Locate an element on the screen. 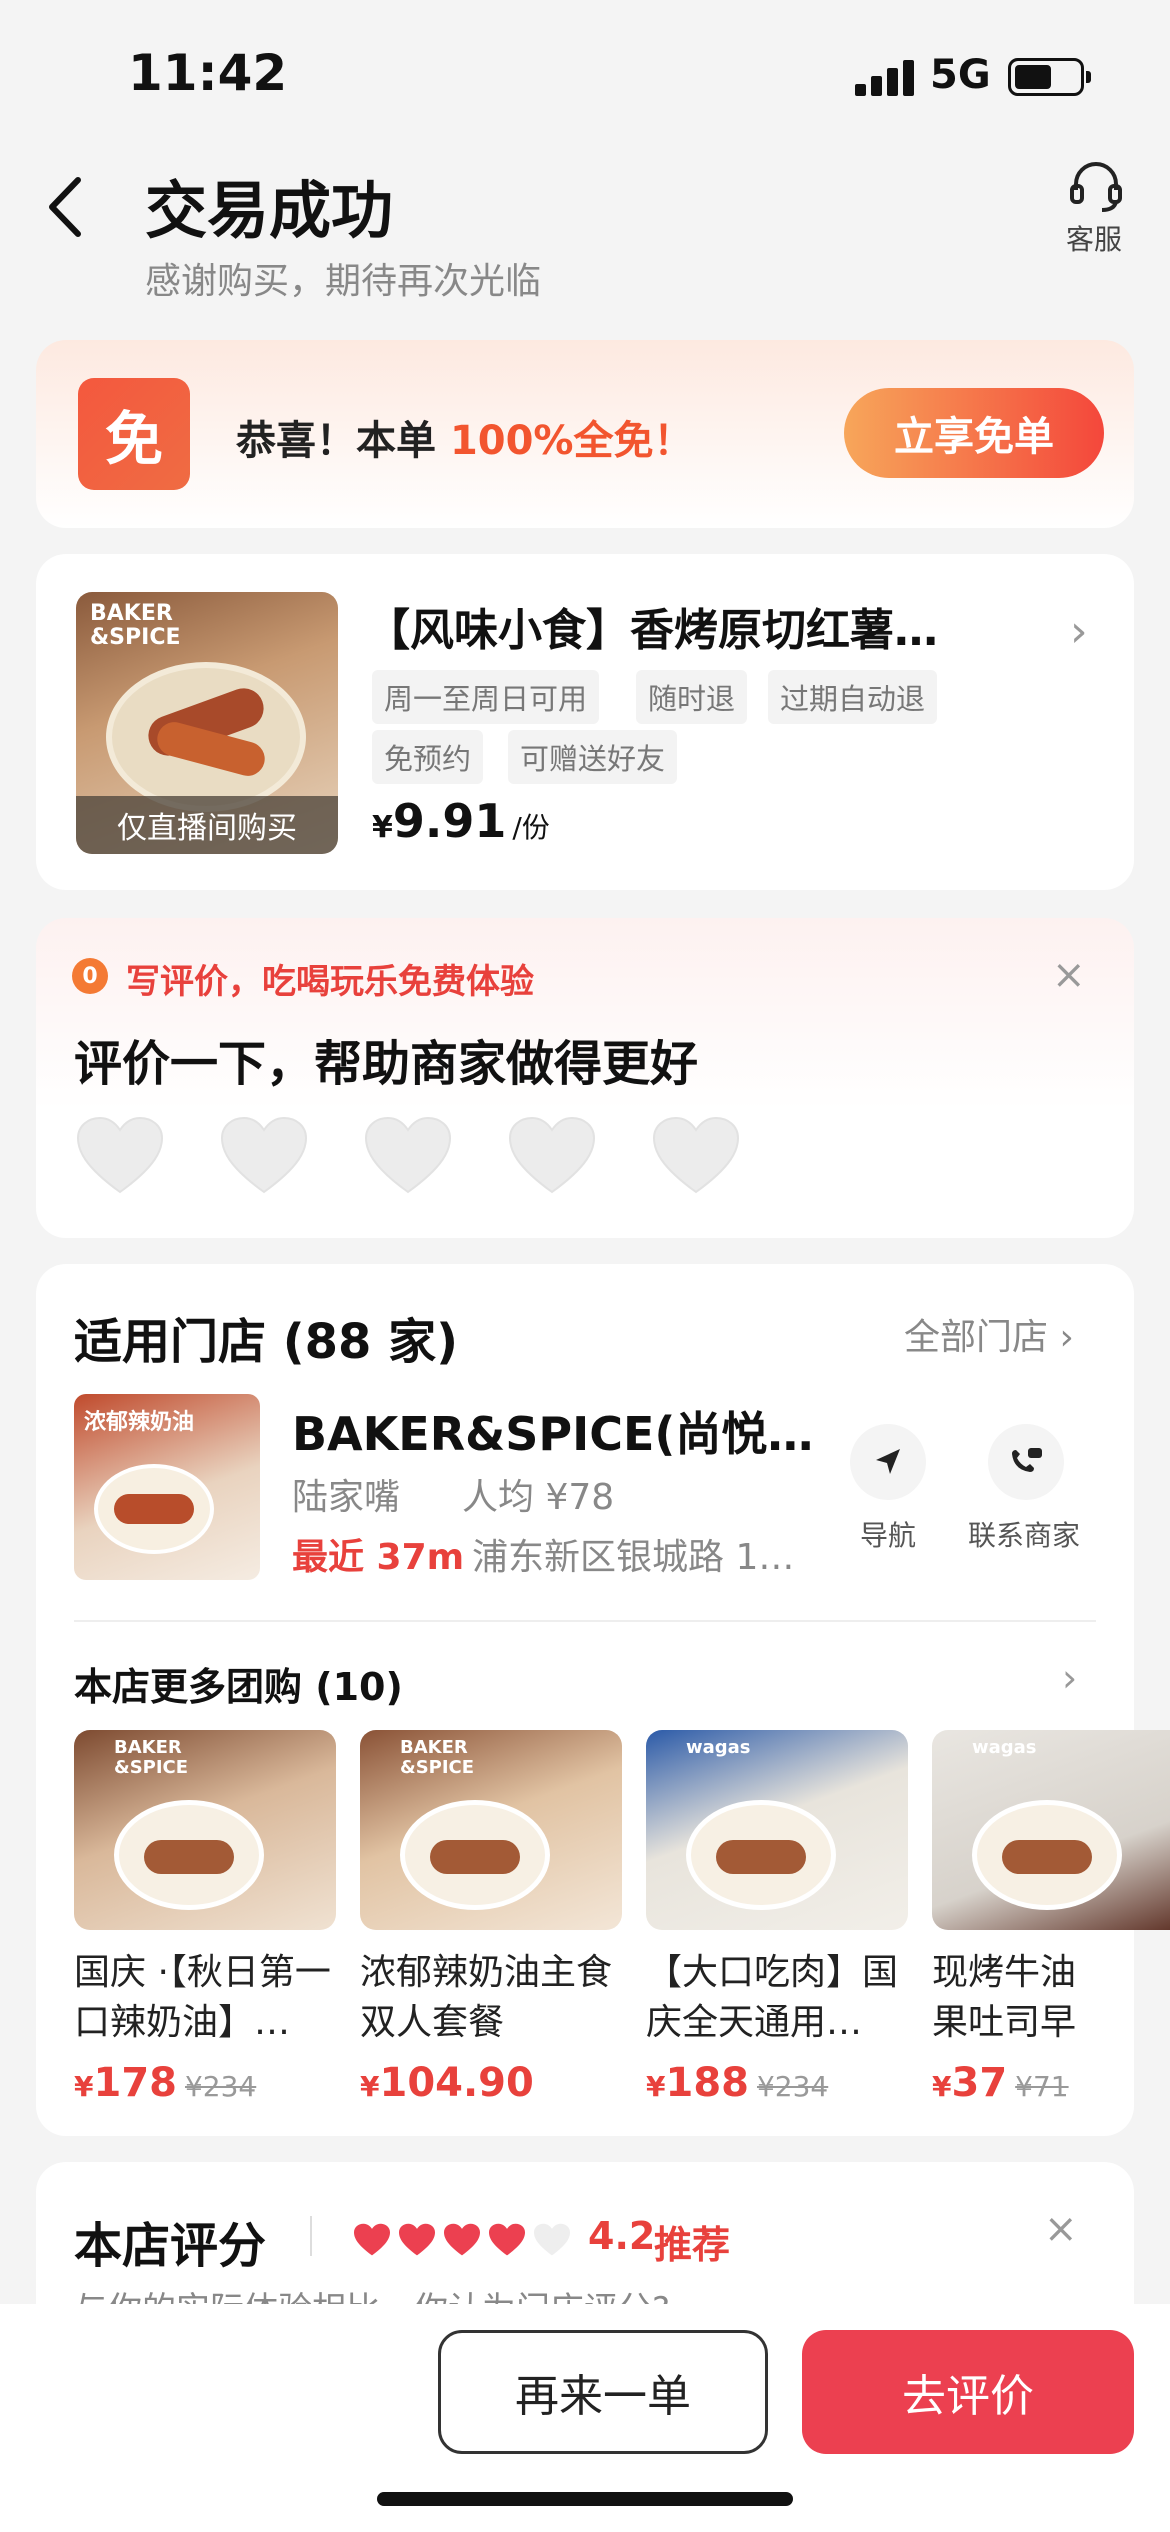 The image size is (1170, 2532). review-prompt-card: 0 写评价，吃喝玩乐免费体验 × 评价一下，帮助商家做得更好 is located at coordinates (585, 1078).